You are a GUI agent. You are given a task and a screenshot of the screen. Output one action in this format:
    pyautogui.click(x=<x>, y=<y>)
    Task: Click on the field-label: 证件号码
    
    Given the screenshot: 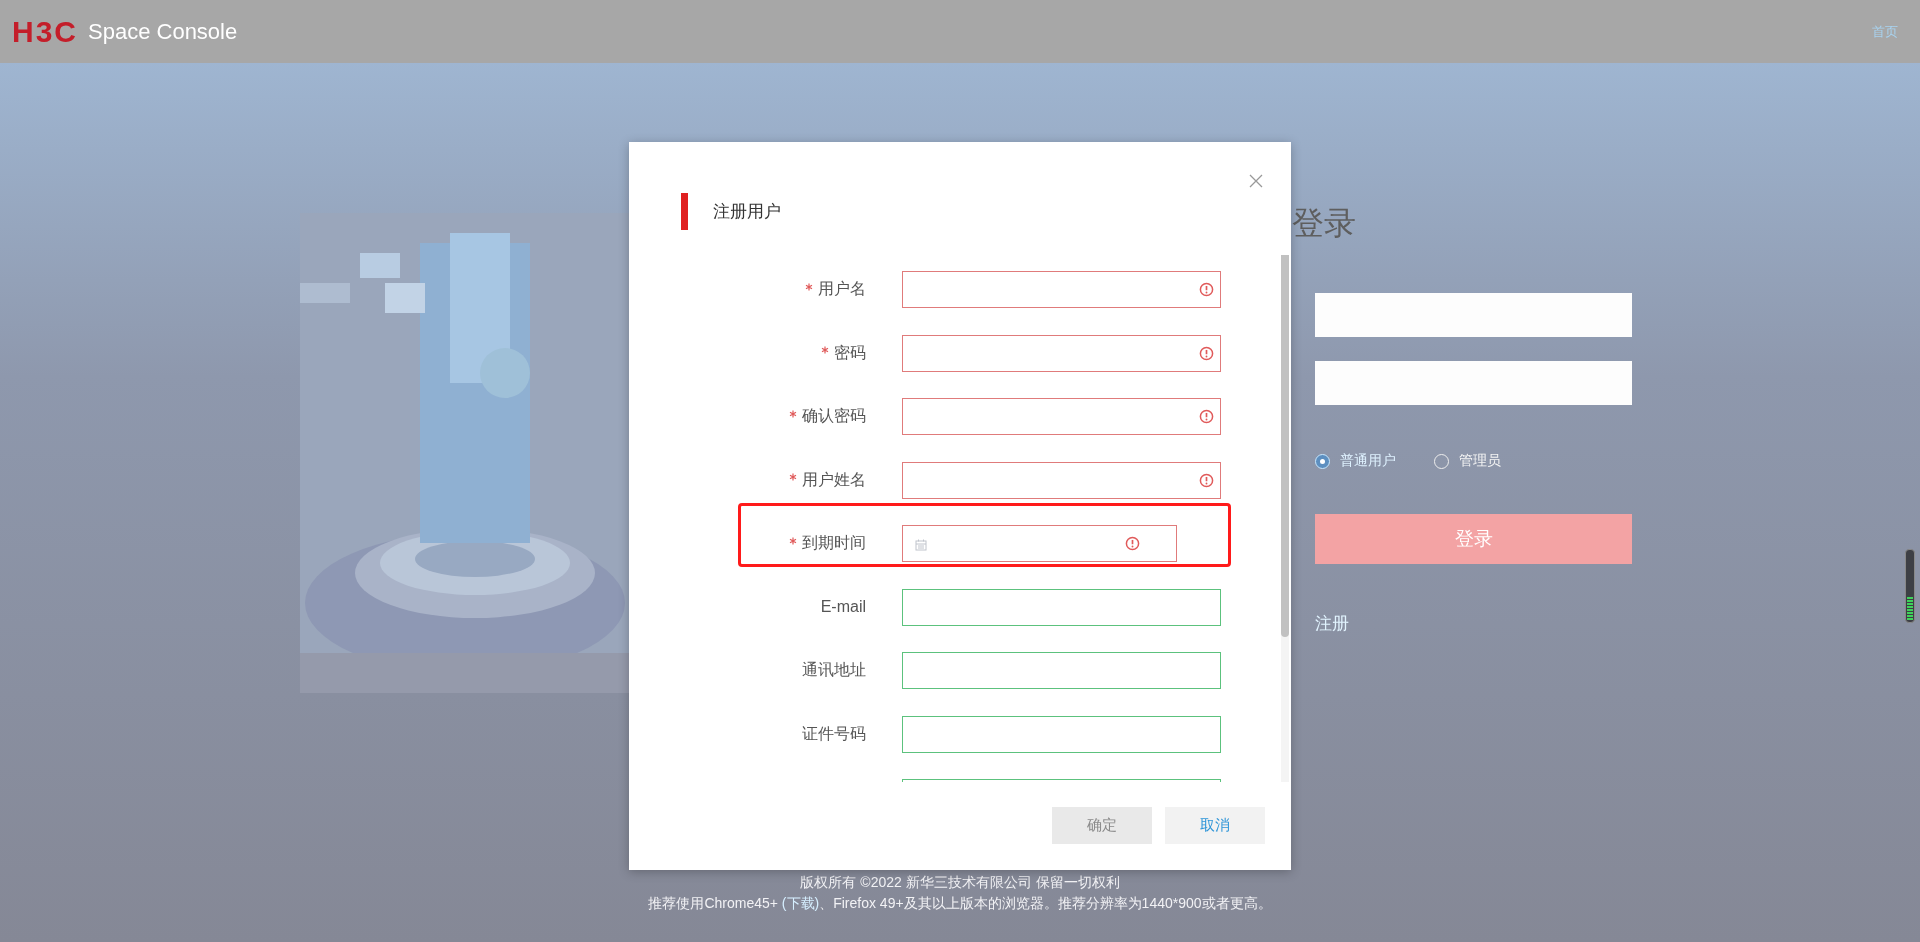 What is the action you would take?
    pyautogui.click(x=834, y=733)
    